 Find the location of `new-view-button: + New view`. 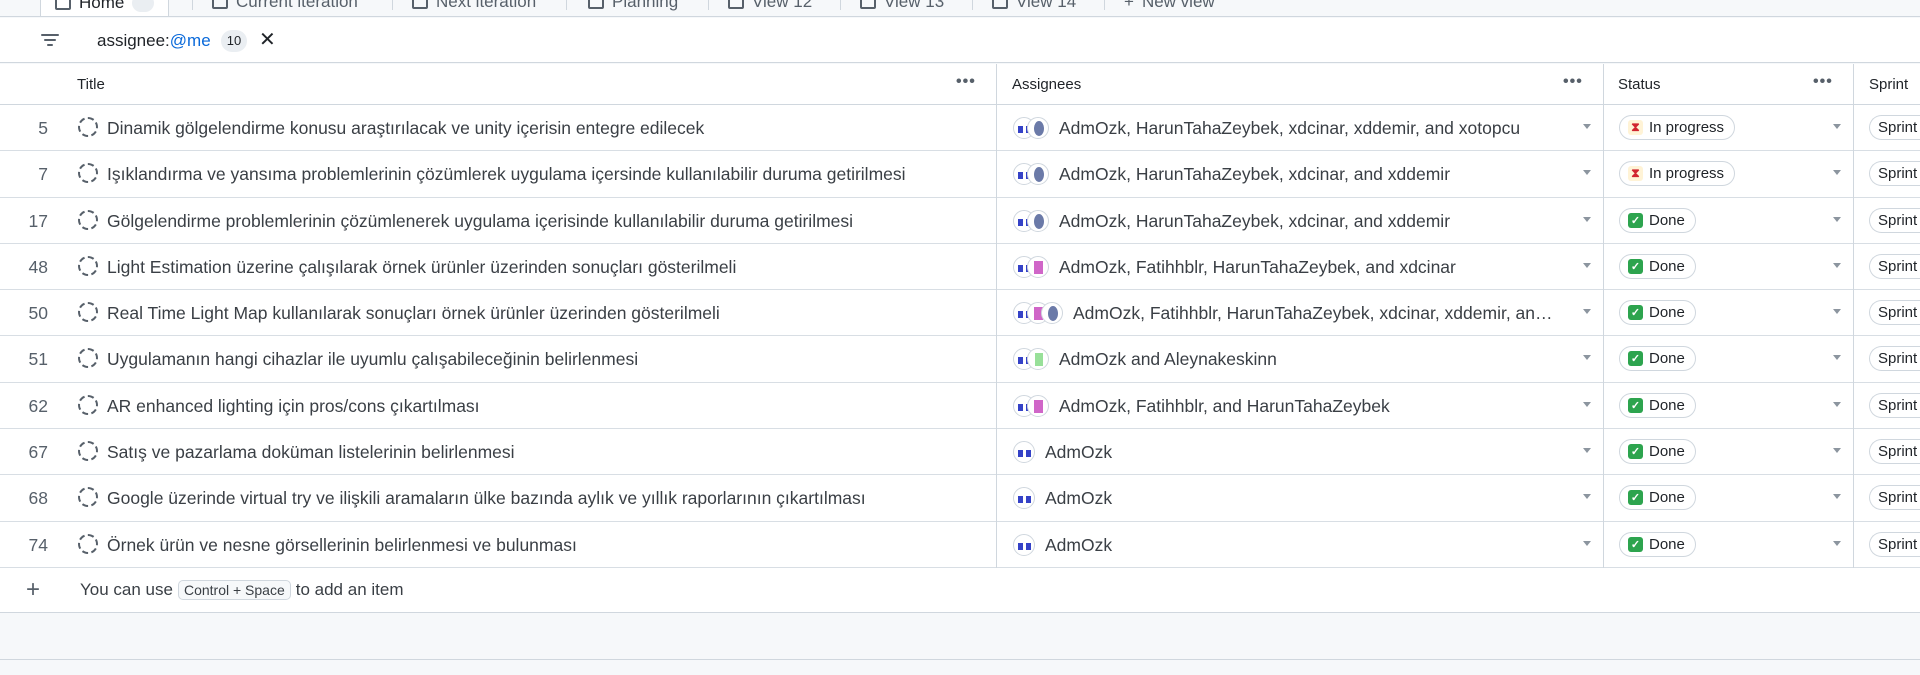

new-view-button: + New view is located at coordinates (1169, 8).